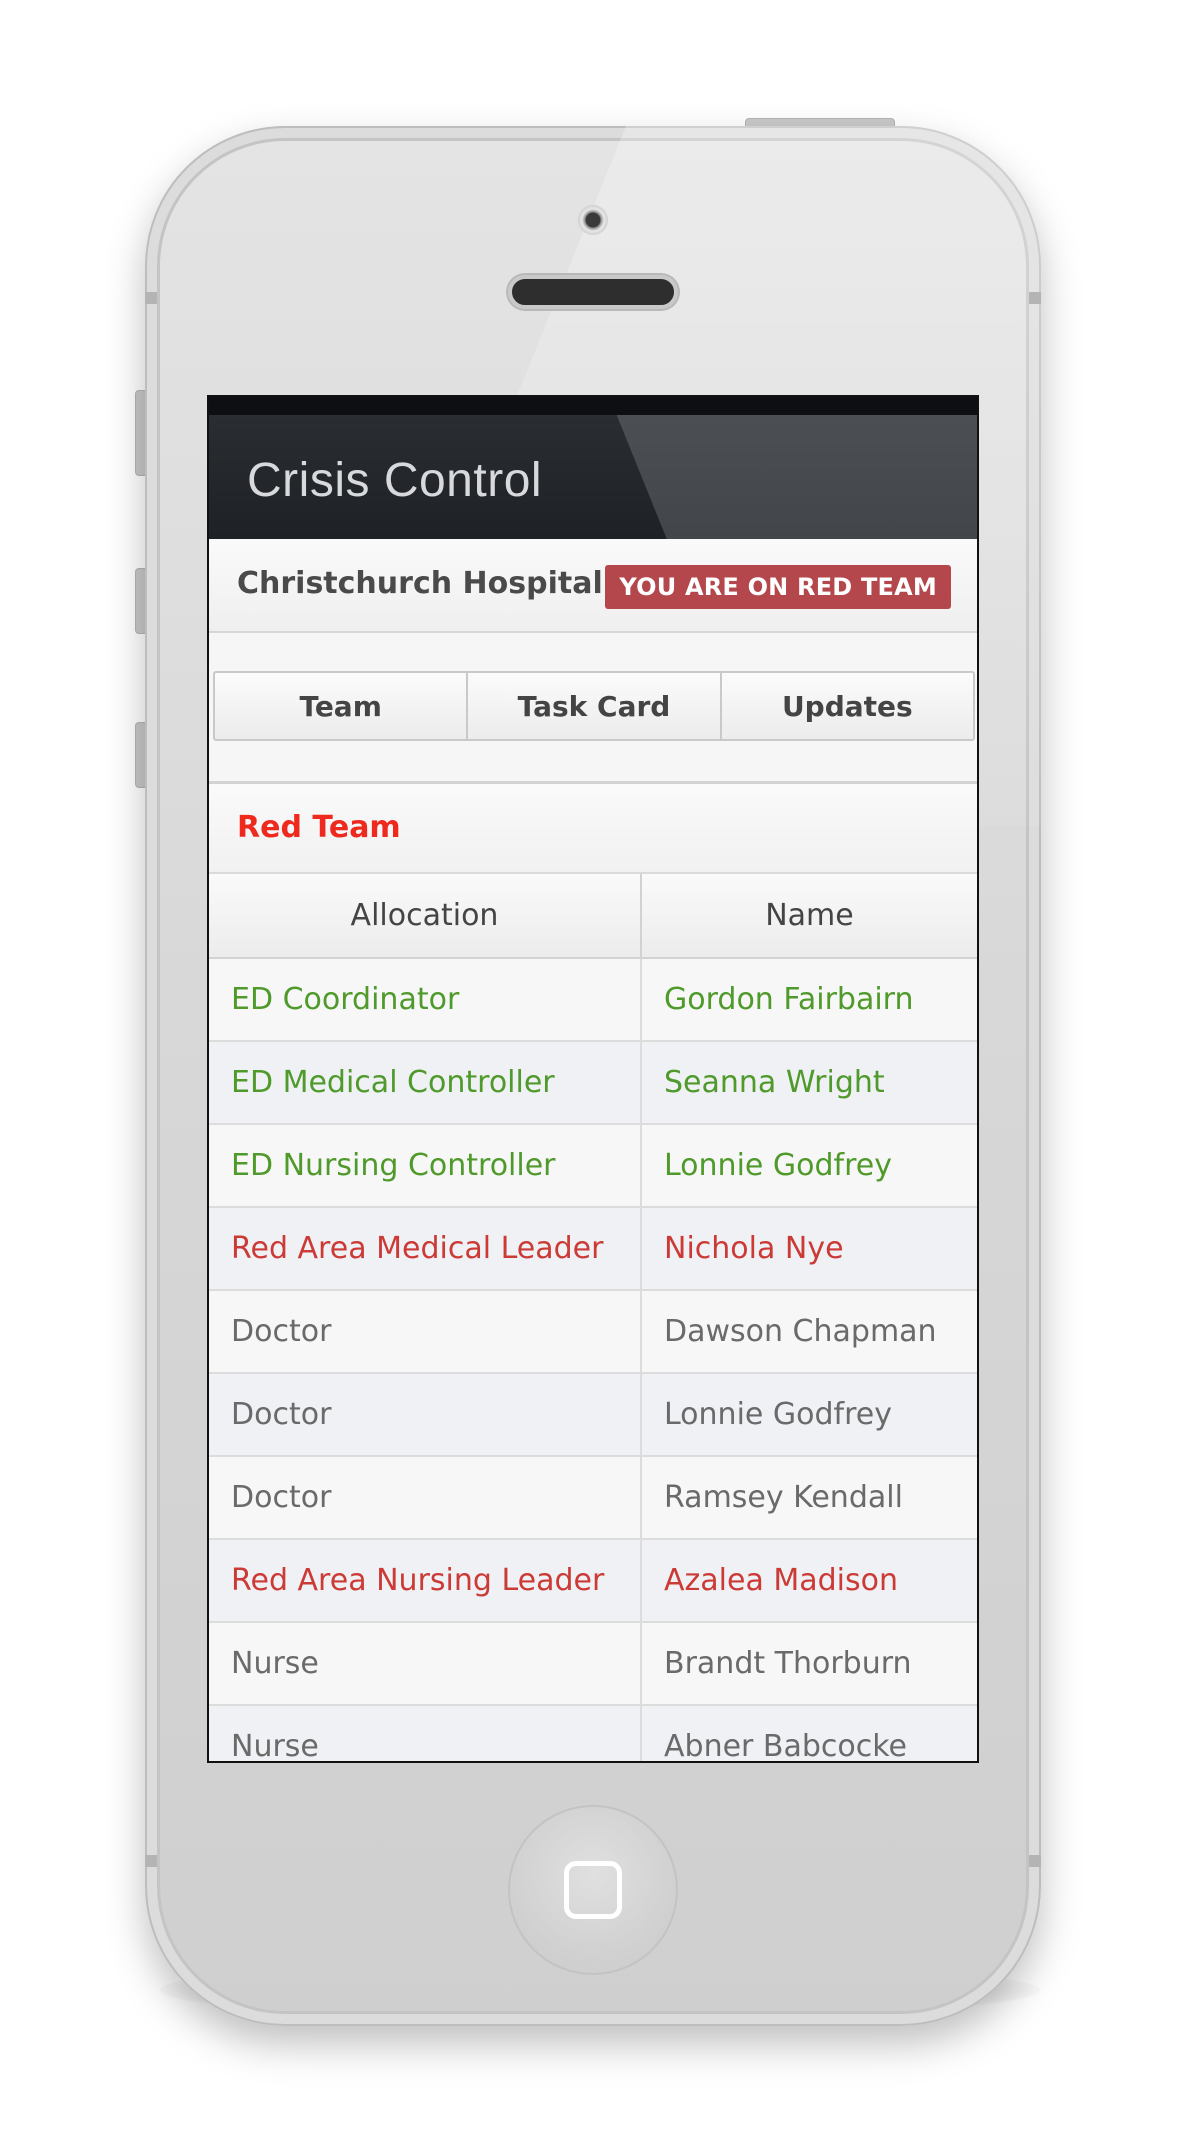 The height and width of the screenshot is (2144, 1182). Describe the element at coordinates (593, 829) in the screenshot. I see `team-heading-bar: Red Team` at that location.